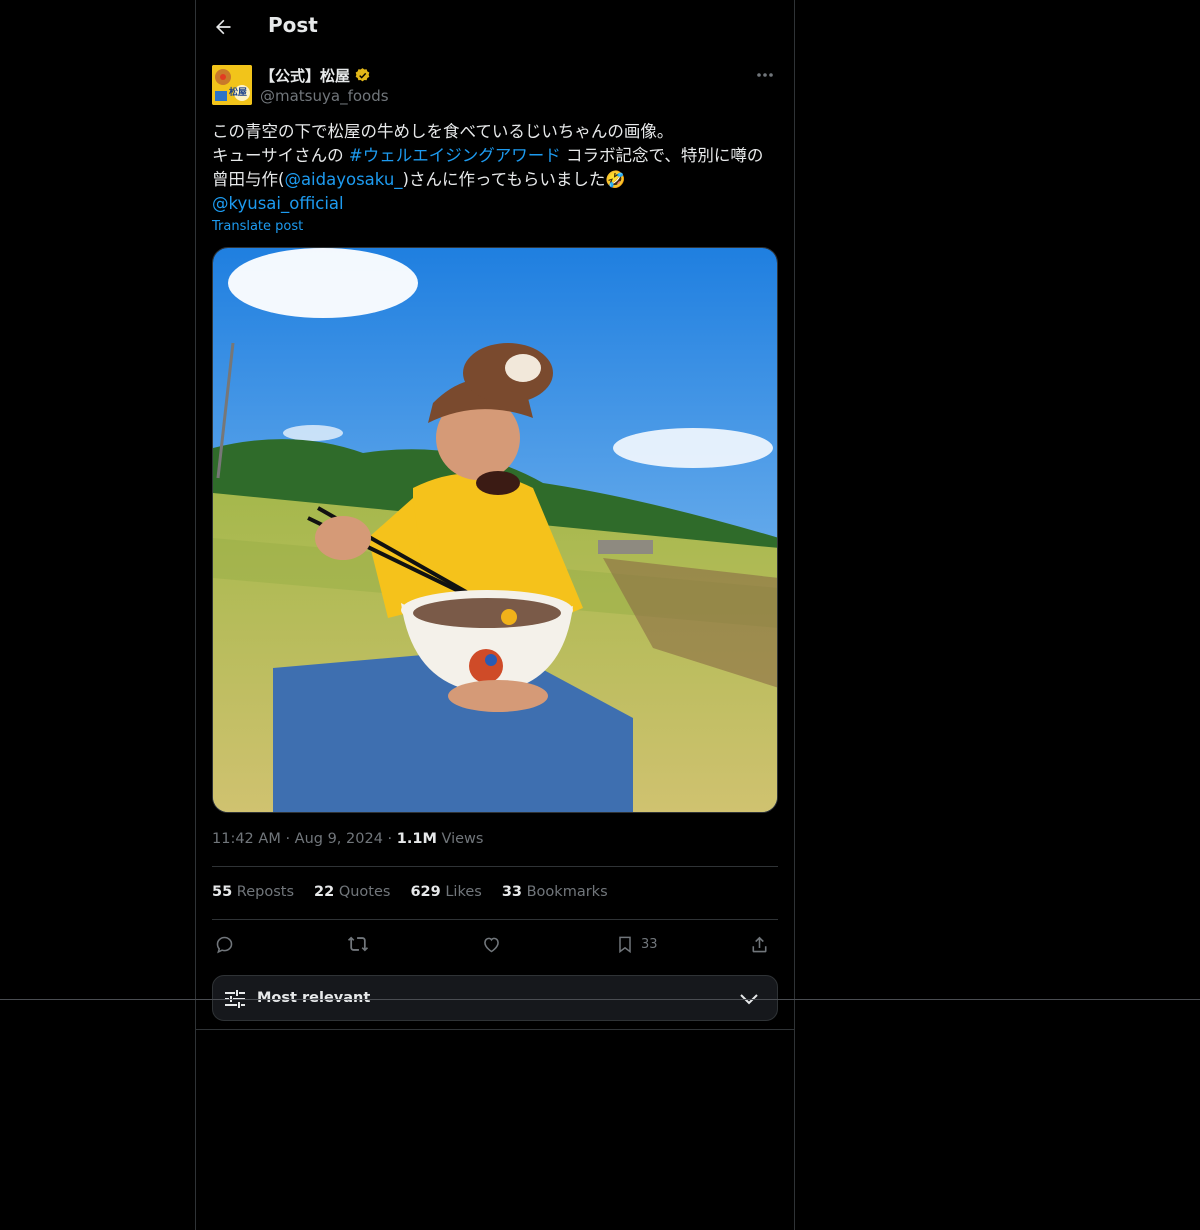  I want to click on like-button, so click(491, 944).